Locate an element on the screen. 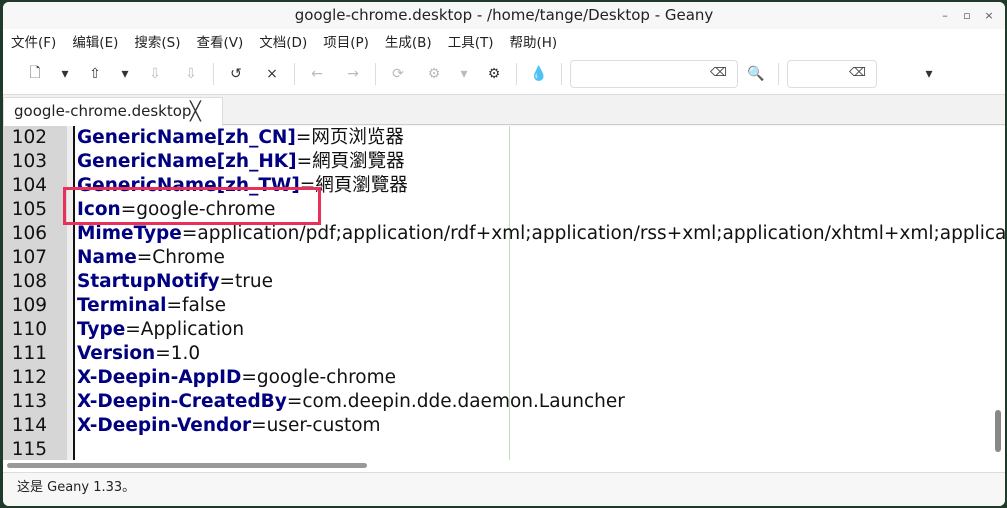 The height and width of the screenshot is (508, 1007). tab-google-chrome-desktop: google-chrome.desktop ╳ is located at coordinates (113, 111).